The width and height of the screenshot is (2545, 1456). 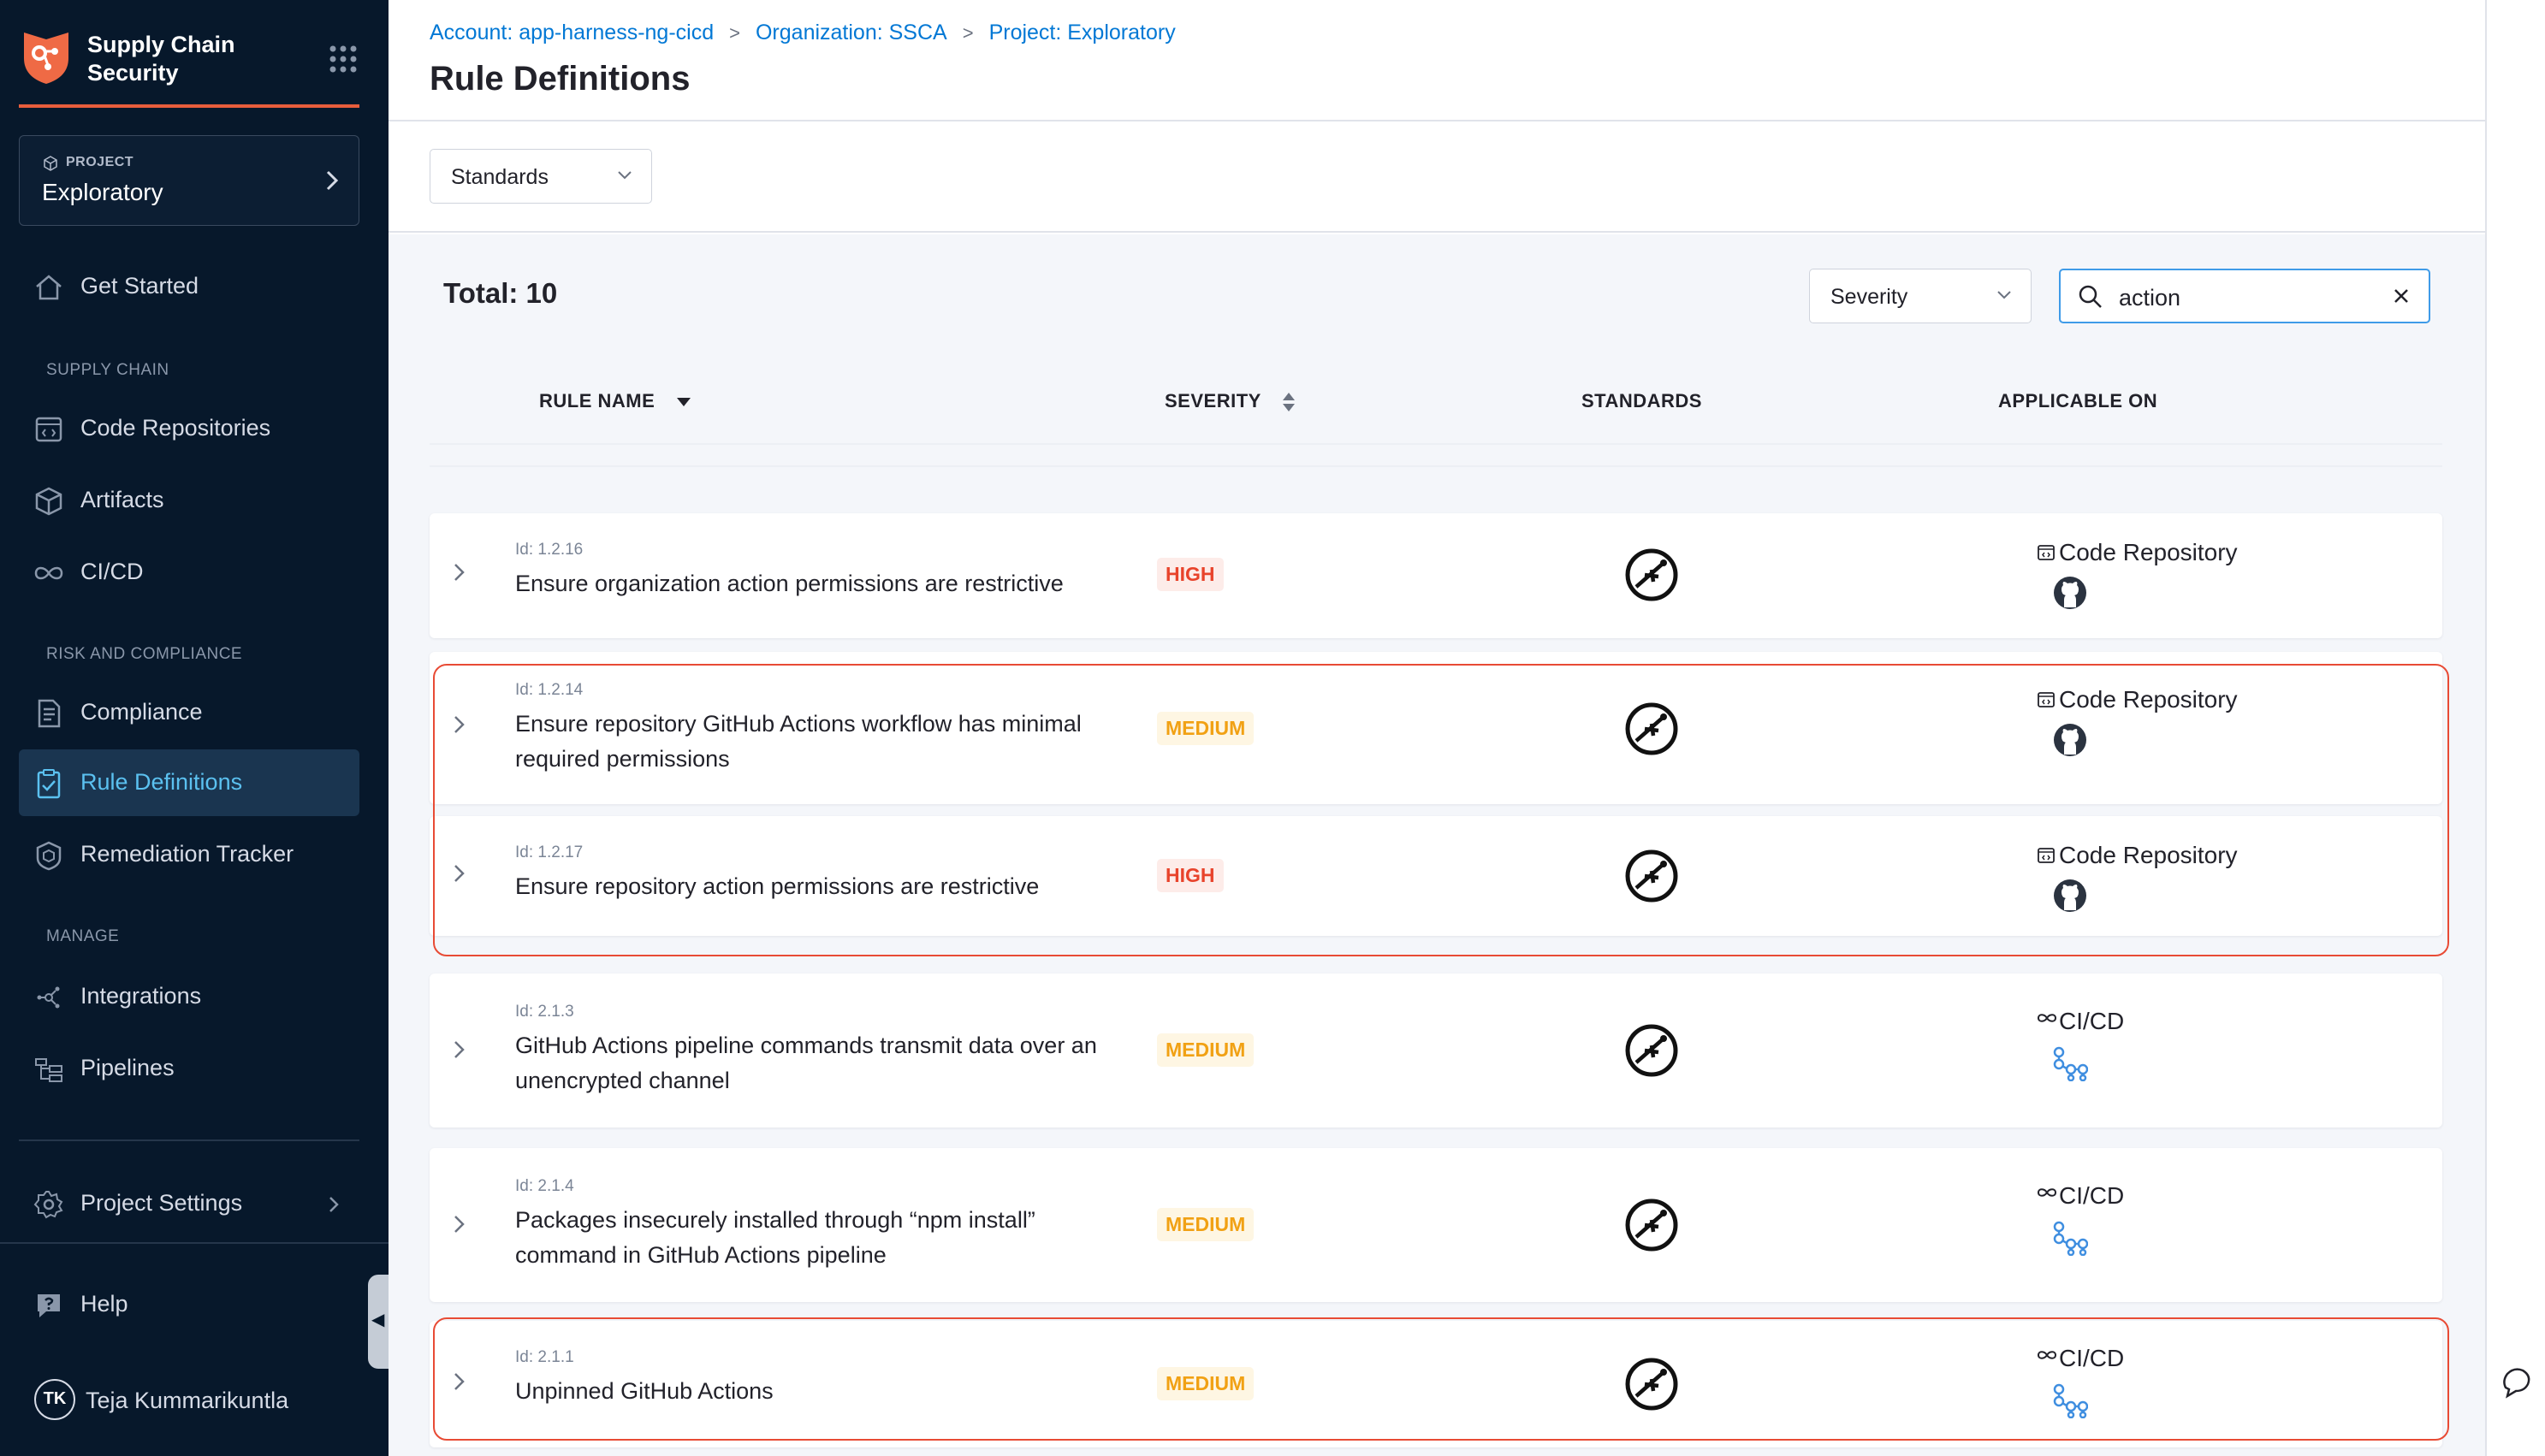 What do you see at coordinates (194, 1243) in the screenshot?
I see `sidebar-divider-bottom` at bounding box center [194, 1243].